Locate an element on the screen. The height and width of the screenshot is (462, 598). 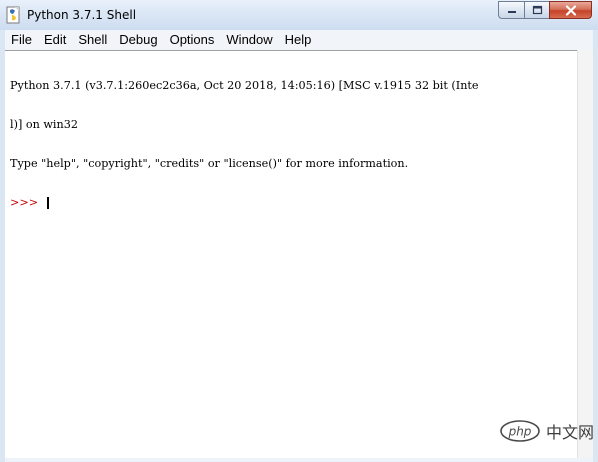
maximize-button is located at coordinates (536, 10).